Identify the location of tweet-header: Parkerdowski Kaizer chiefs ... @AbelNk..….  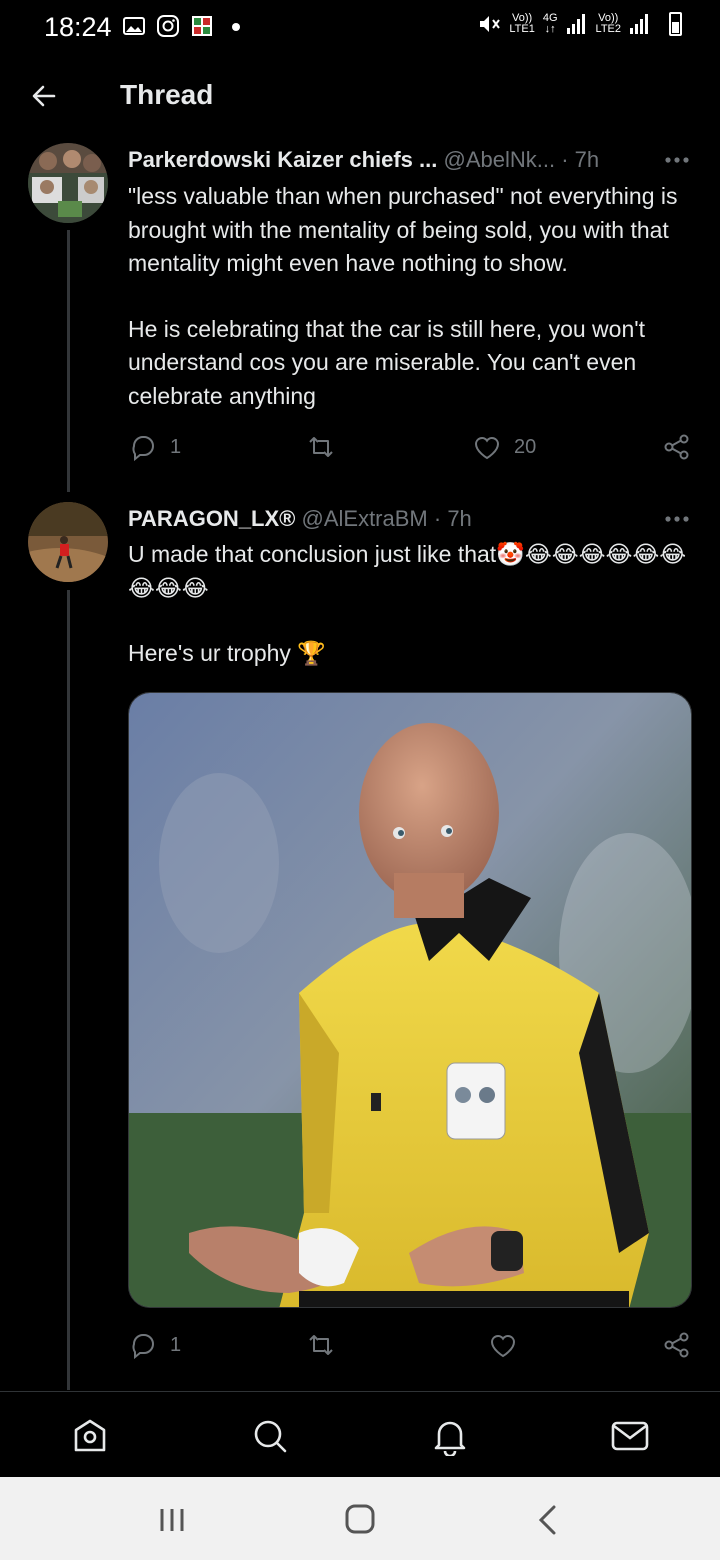
(363, 160).